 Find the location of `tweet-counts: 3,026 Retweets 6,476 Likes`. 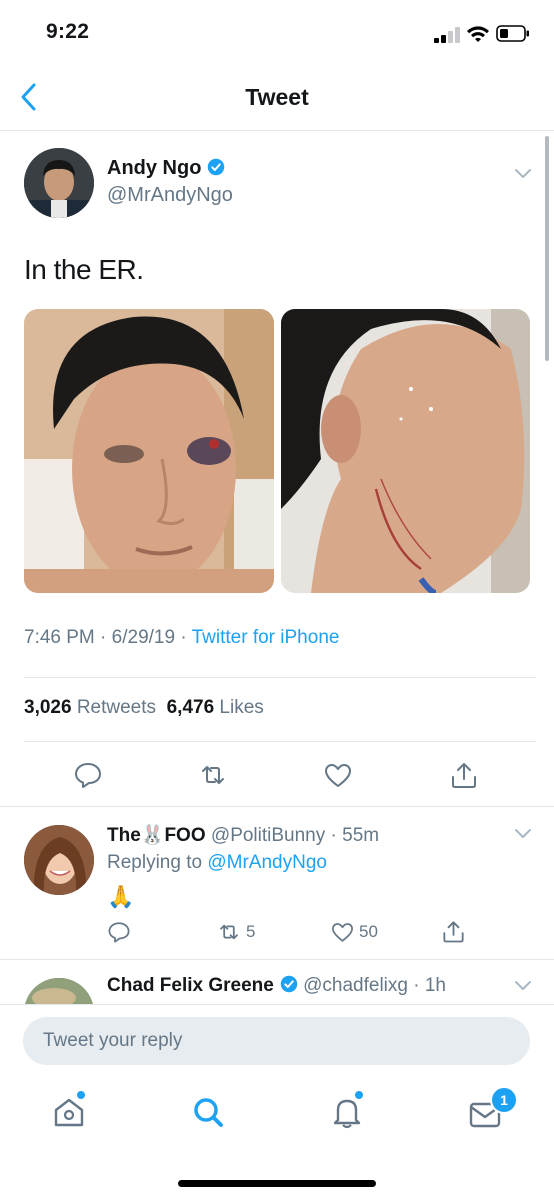

tweet-counts: 3,026 Retweets 6,476 Likes is located at coordinates (144, 708).